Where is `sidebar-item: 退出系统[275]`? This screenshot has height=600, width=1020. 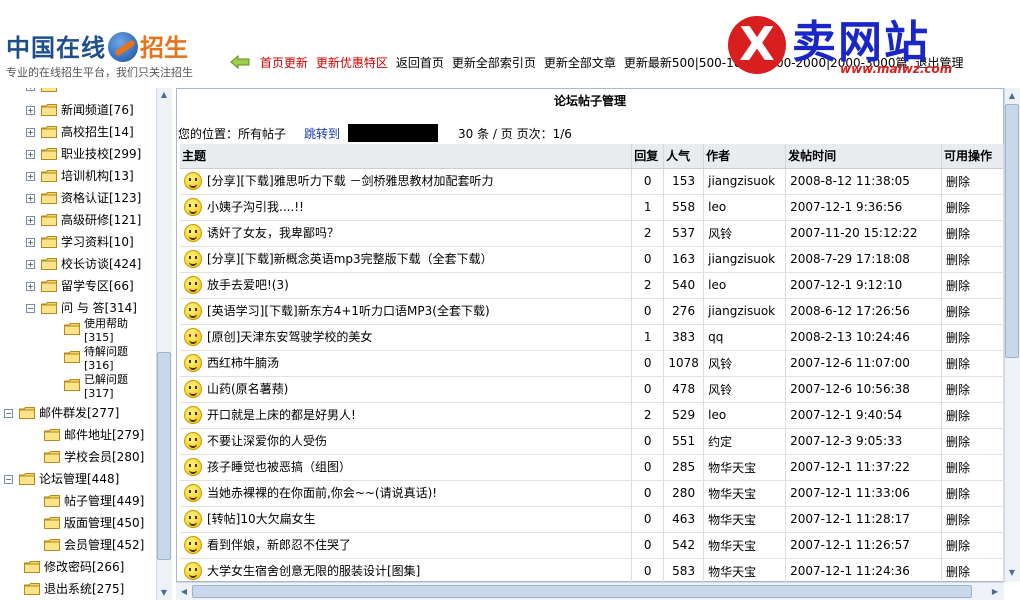 sidebar-item: 退出系统[275] is located at coordinates (74, 588).